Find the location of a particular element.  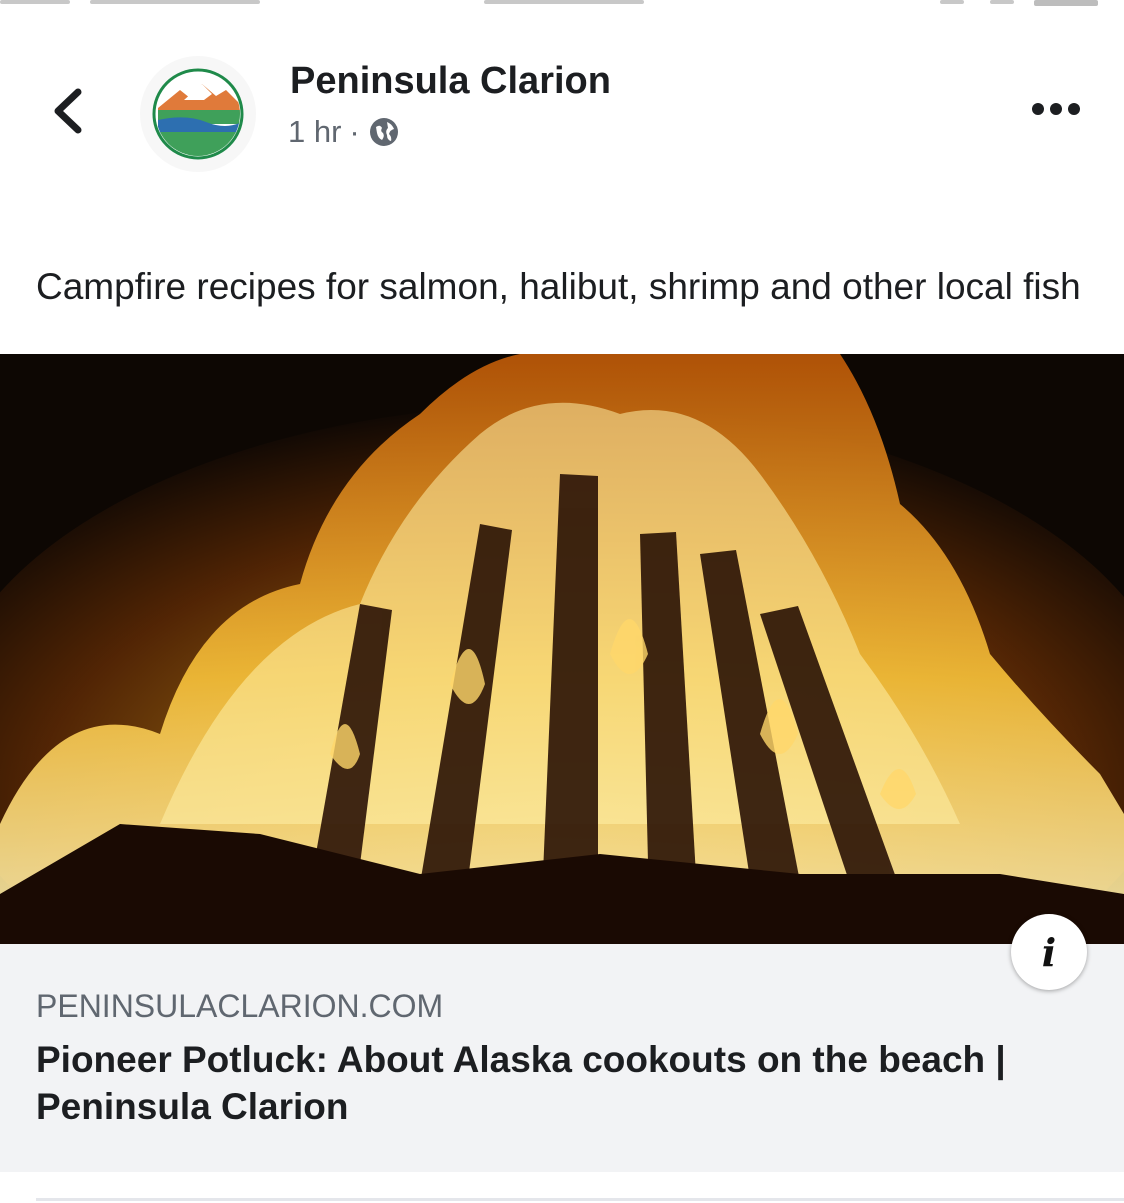

chevron-left-icon is located at coordinates (68, 111).